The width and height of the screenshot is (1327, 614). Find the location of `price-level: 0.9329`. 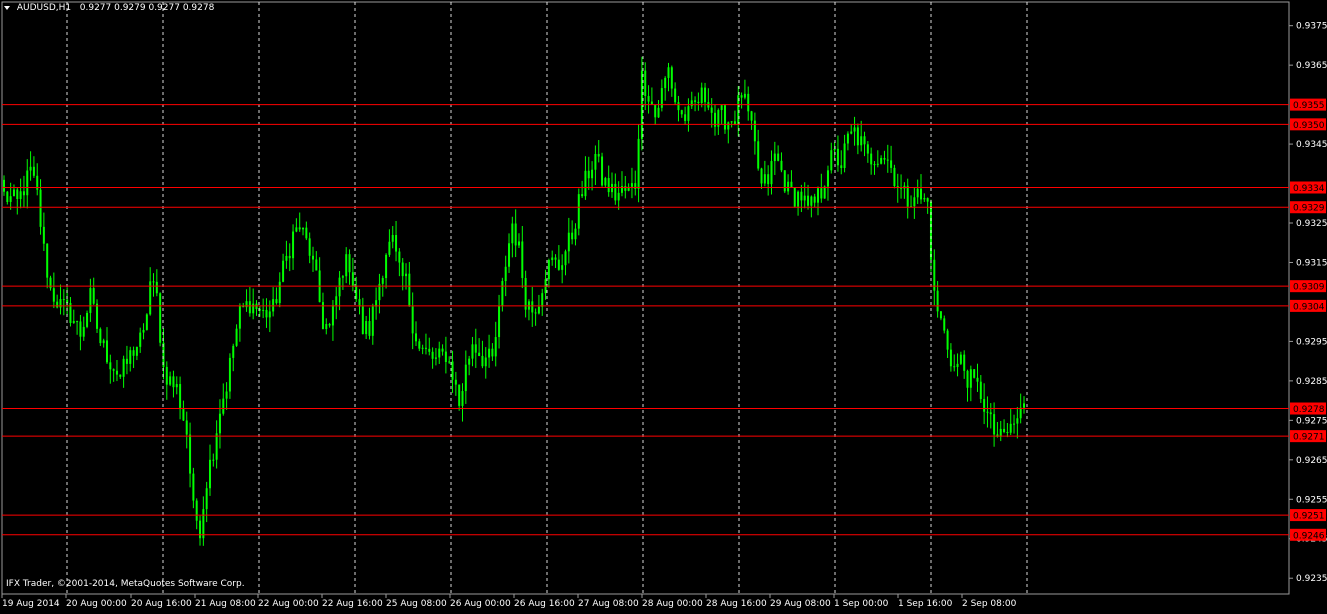

price-level: 0.9329 is located at coordinates (664, 207).